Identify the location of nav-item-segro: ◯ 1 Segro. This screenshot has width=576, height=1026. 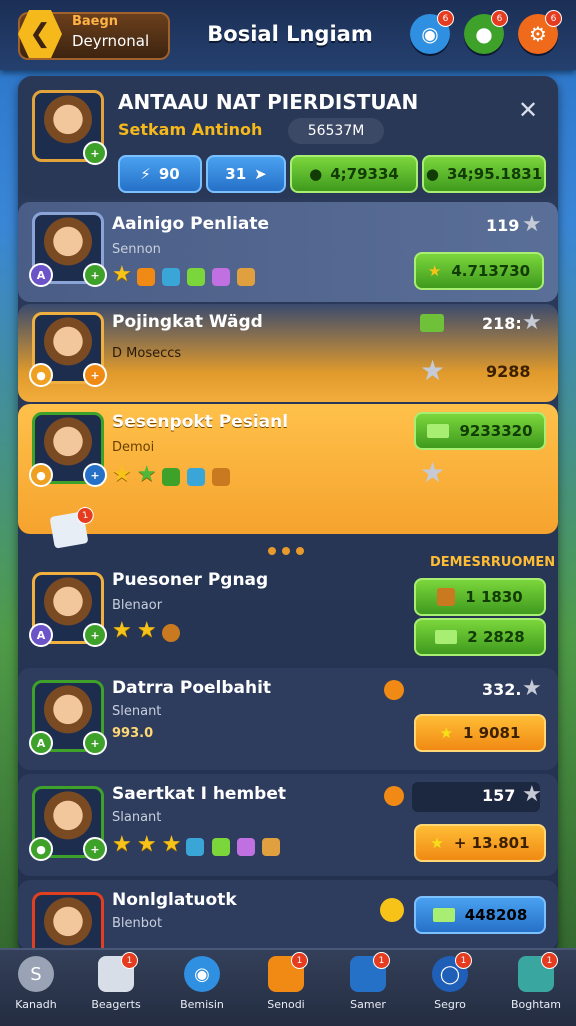
(450, 981).